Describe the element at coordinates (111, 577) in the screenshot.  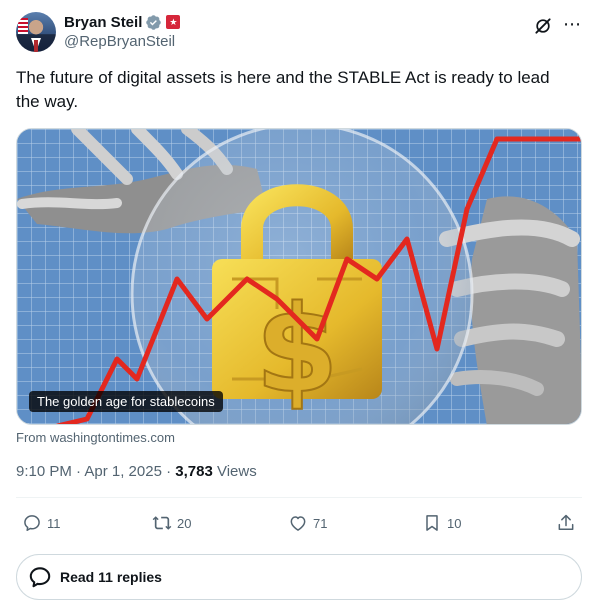
I see `read-replies-label: Read 11 replies` at that location.